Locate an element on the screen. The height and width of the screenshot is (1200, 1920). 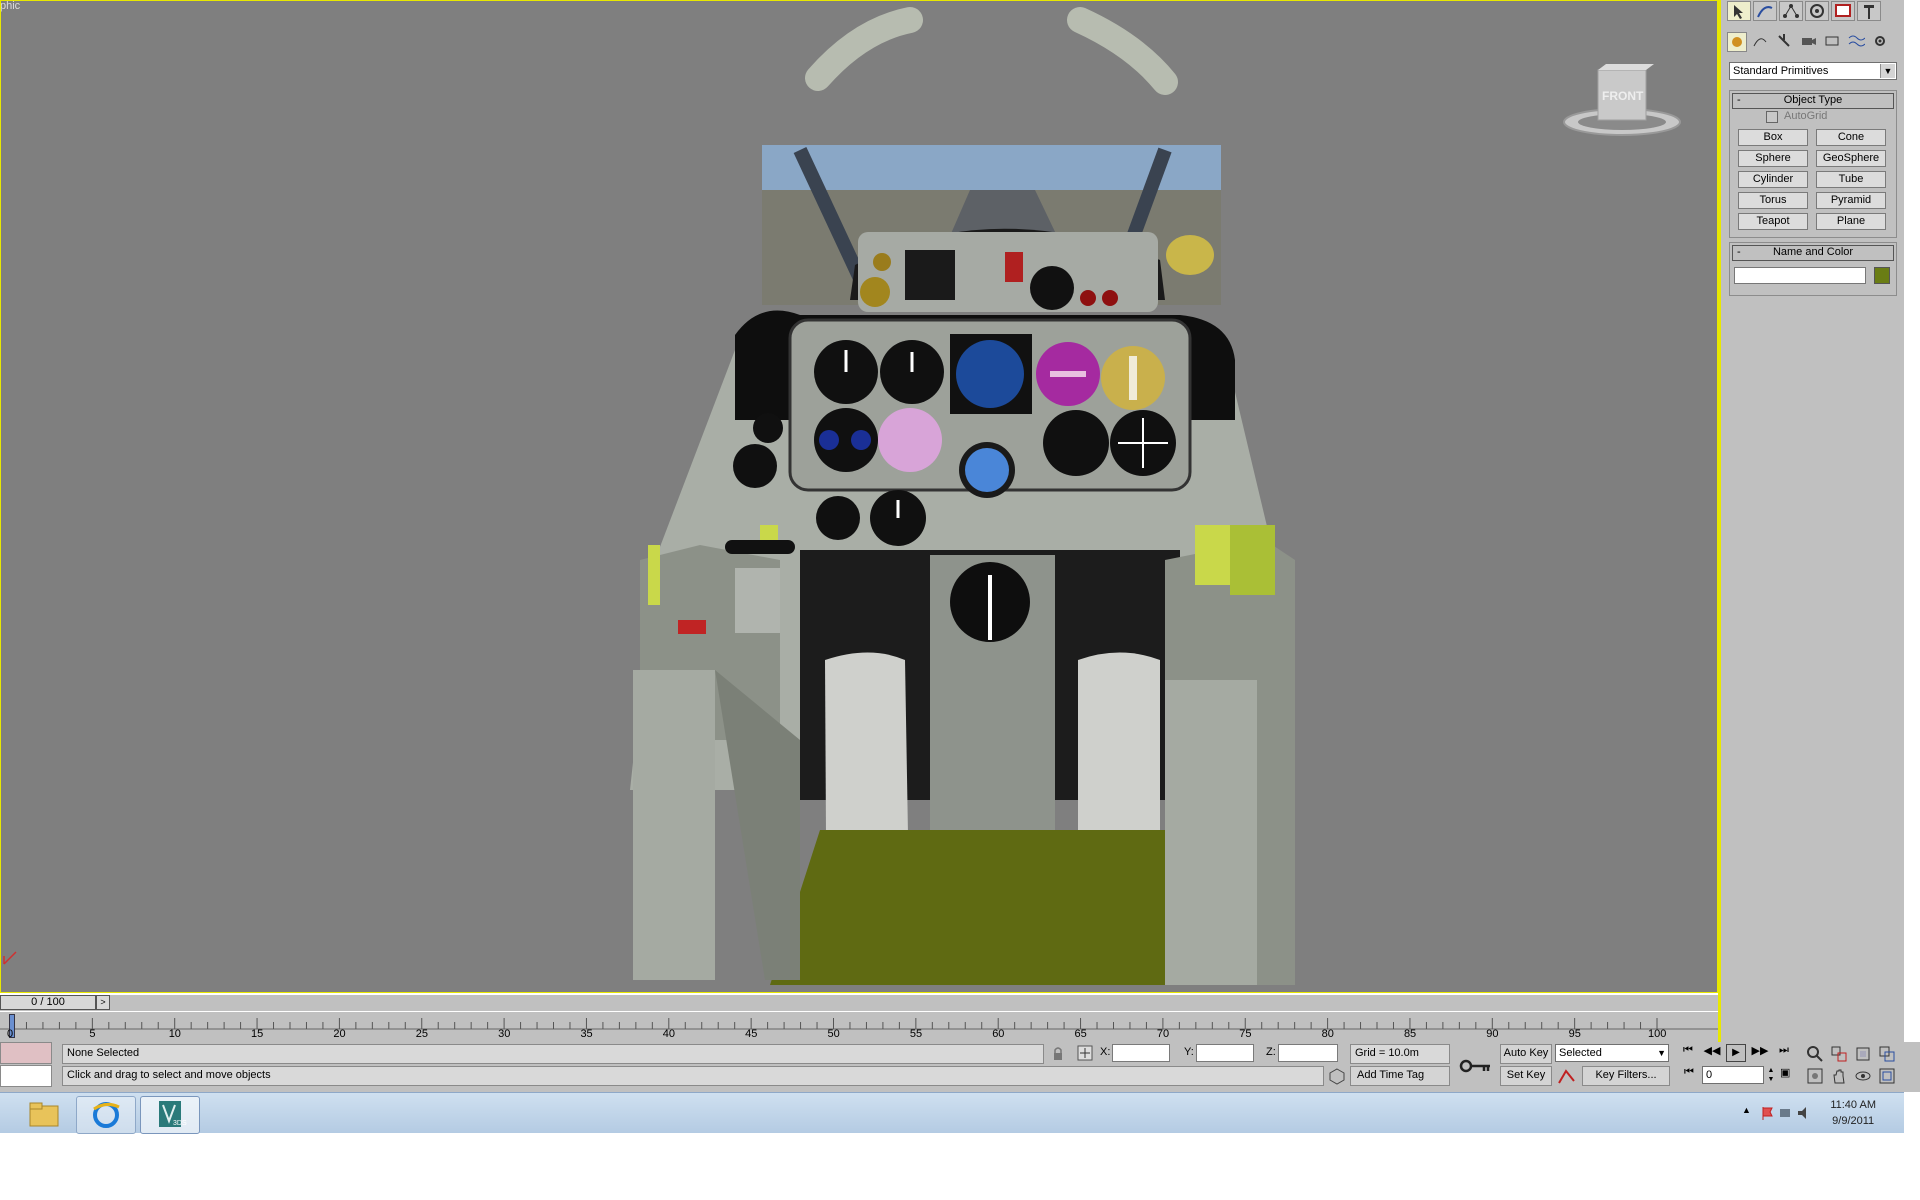
set-key-button: Set Key is located at coordinates (1526, 1076).